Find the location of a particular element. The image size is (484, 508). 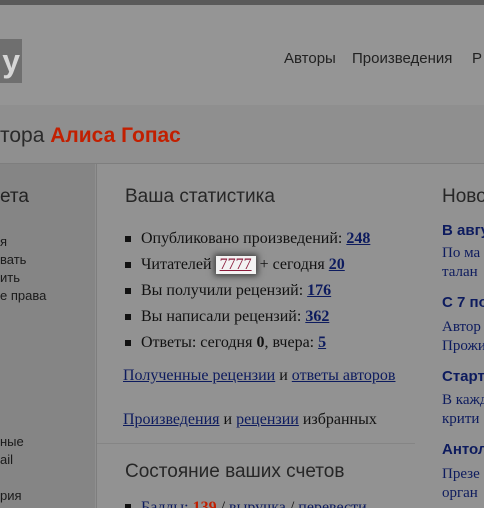

published-count-link: 248 is located at coordinates (358, 238).